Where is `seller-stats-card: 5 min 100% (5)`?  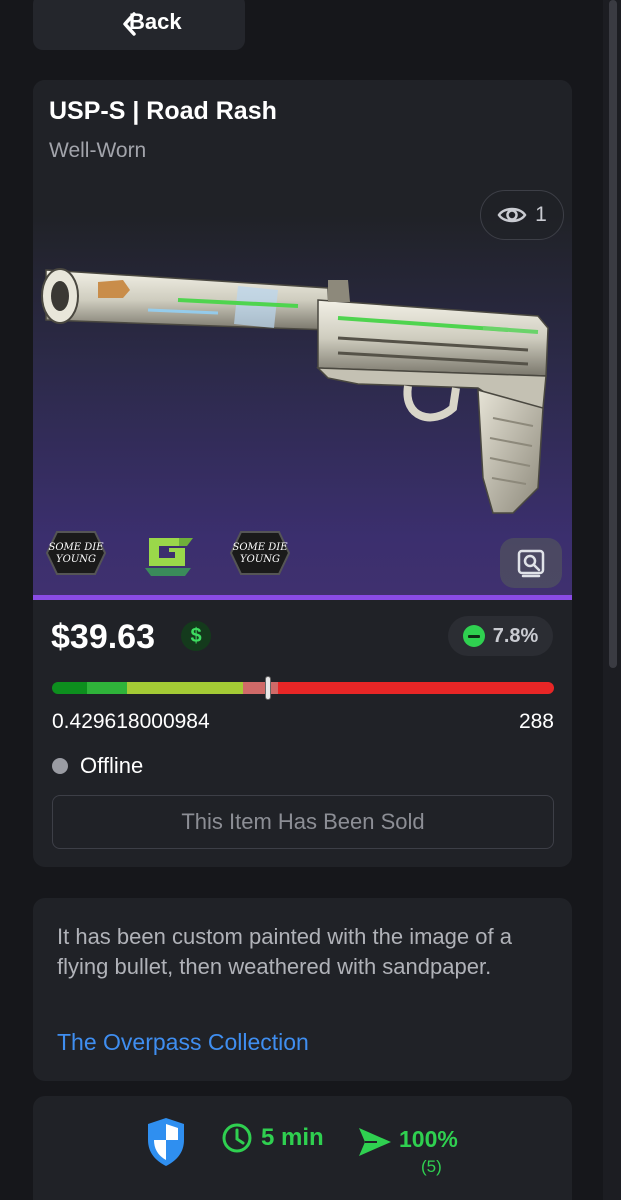
seller-stats-card: 5 min 100% (5) is located at coordinates (302, 1148).